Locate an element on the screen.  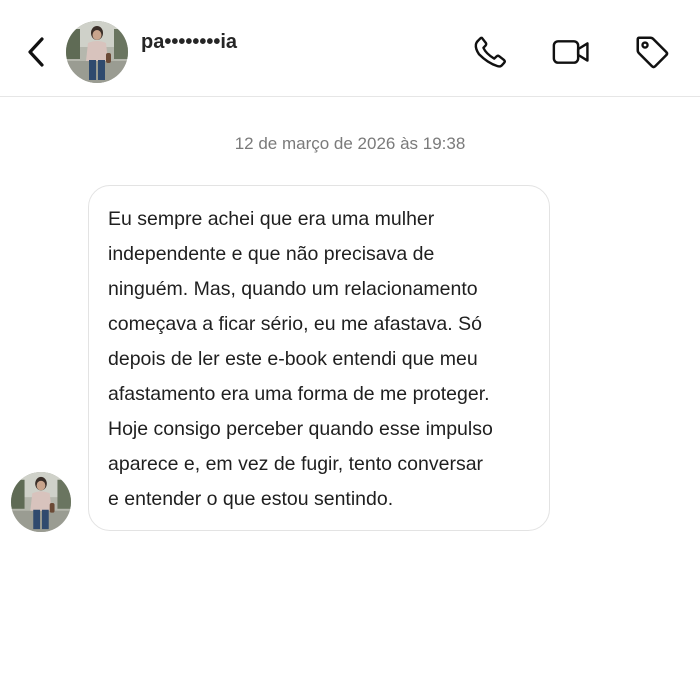
avatar is located at coordinates (97, 52).